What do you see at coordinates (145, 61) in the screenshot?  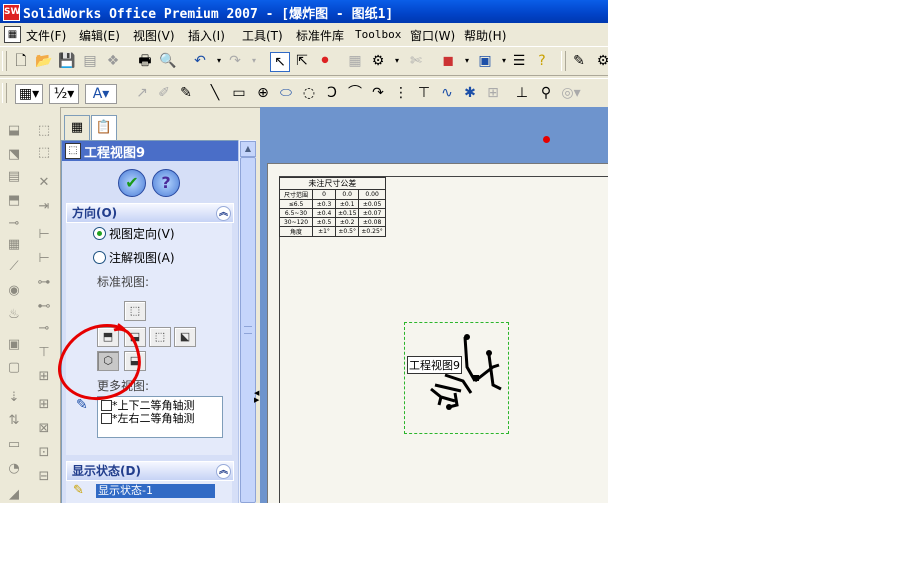 I see `print-icon: 🖶` at bounding box center [145, 61].